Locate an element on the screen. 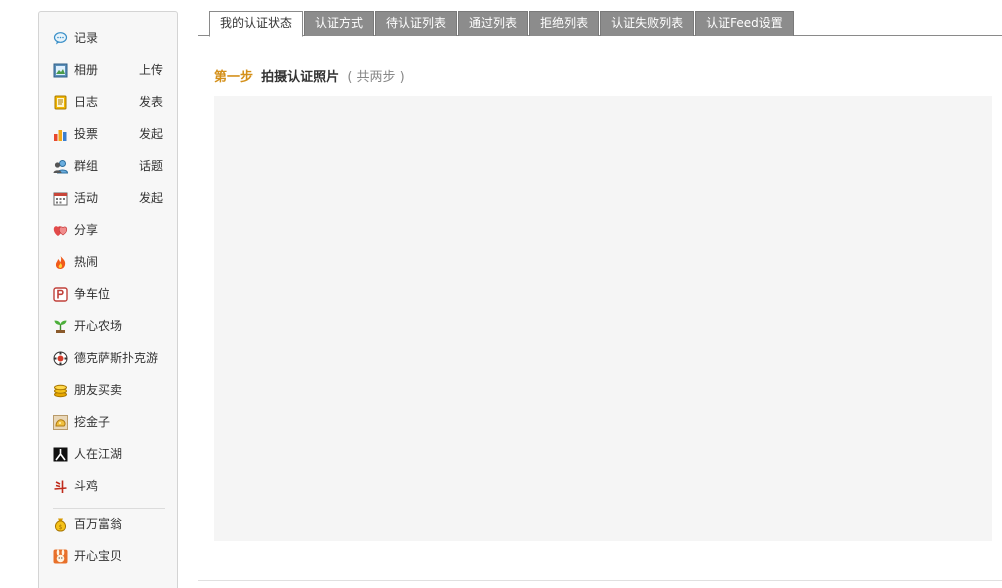 The height and width of the screenshot is (588, 1002). sidebar-item-share: 分享 is located at coordinates (108, 230).